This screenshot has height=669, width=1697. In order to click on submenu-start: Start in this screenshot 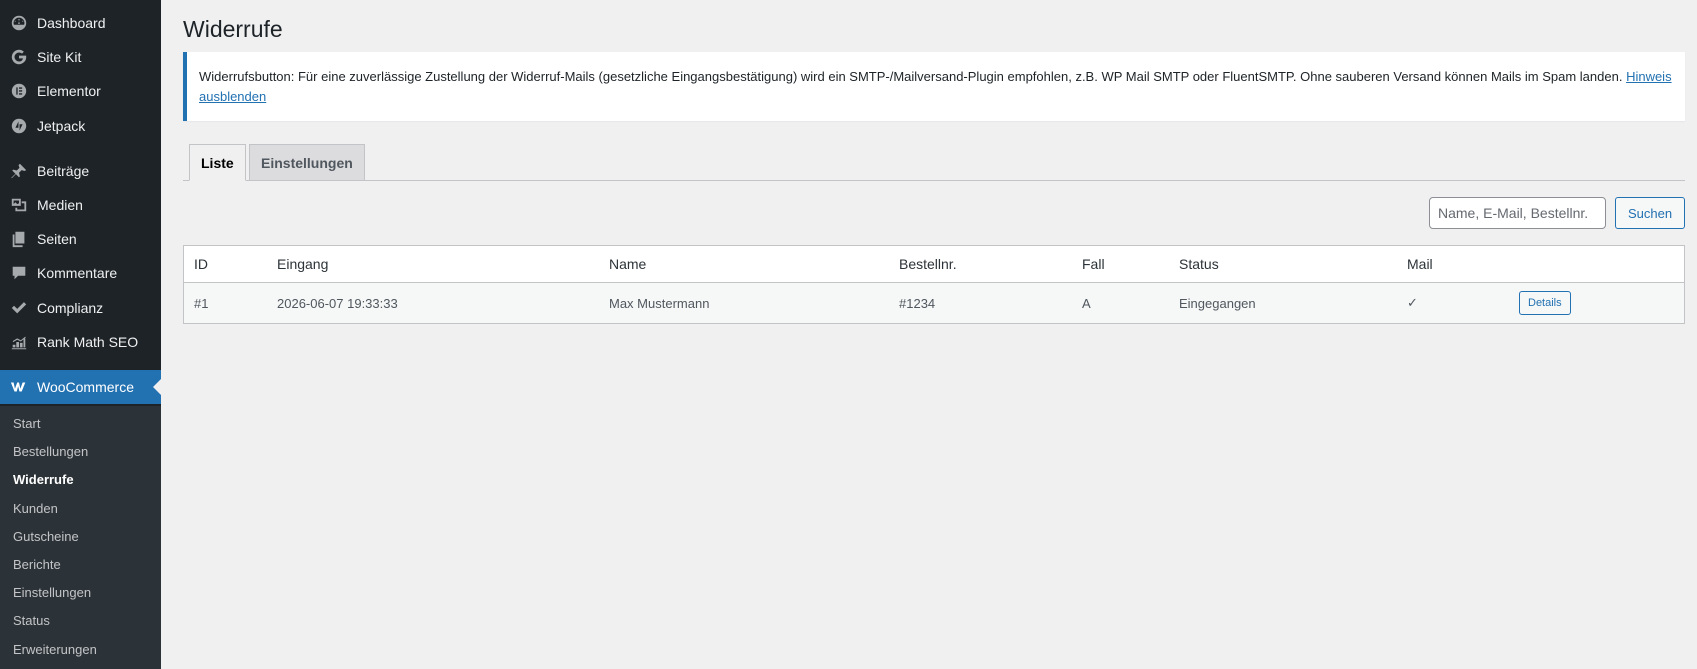, I will do `click(26, 424)`.